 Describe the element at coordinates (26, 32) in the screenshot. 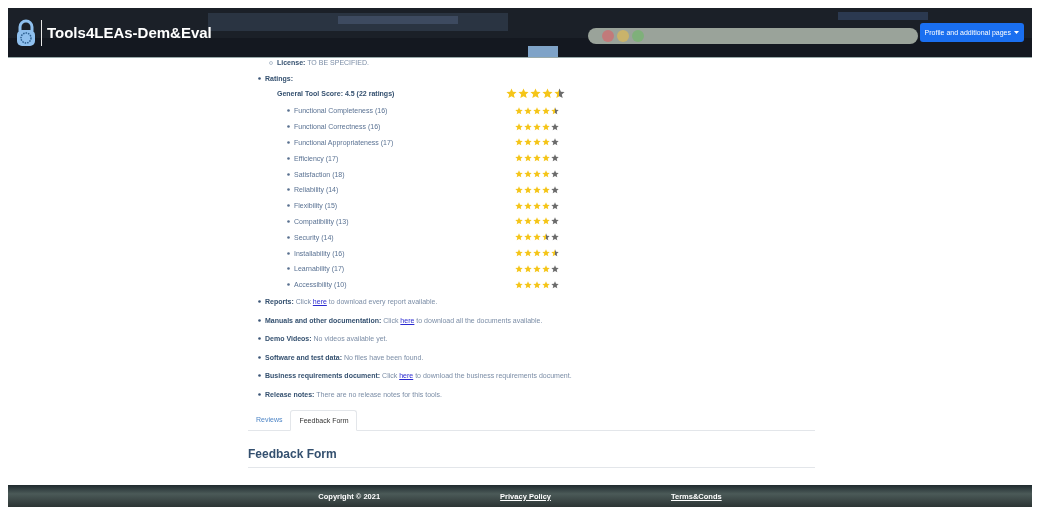

I see `padlock-icon` at that location.